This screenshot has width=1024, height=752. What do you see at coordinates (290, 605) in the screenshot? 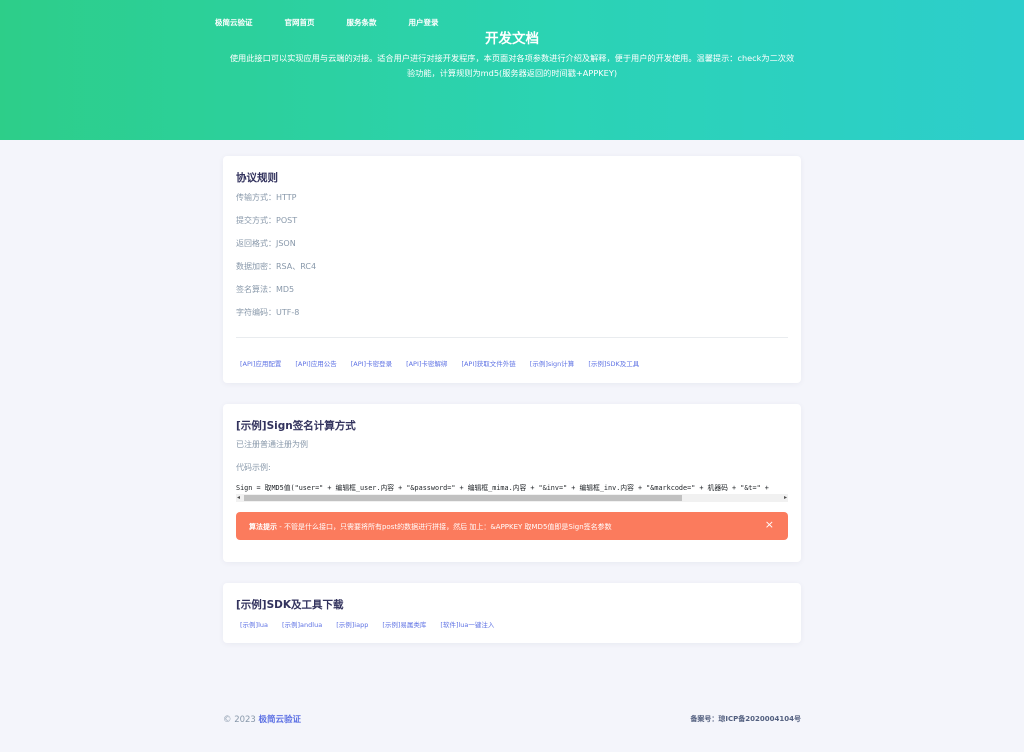
I see `sdk-title: [示例]SDK及工具下载` at bounding box center [290, 605].